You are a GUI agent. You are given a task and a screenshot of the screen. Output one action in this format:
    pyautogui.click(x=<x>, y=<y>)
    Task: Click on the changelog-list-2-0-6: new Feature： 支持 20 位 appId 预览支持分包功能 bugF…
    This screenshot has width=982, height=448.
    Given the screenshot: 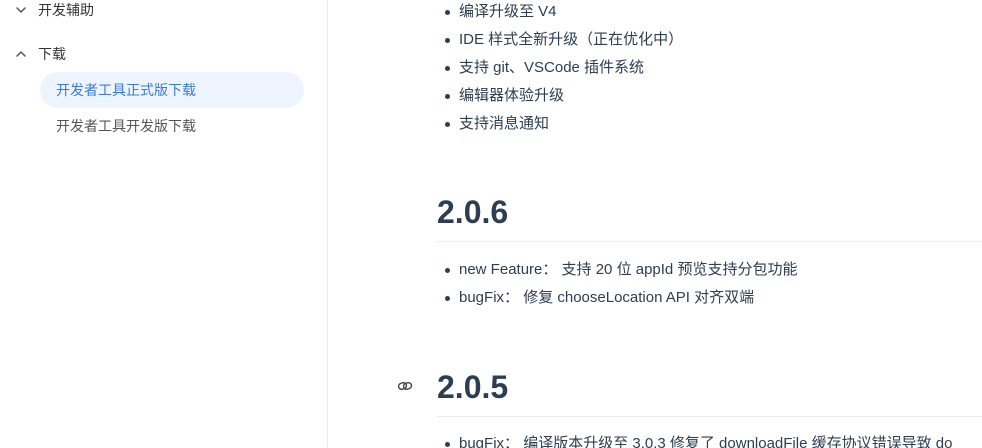 What is the action you would take?
    pyautogui.click(x=620, y=284)
    